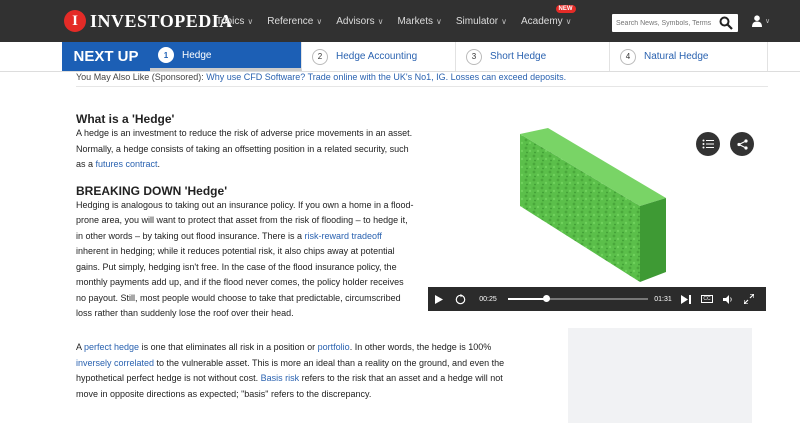  I want to click on futures-contract-link: futures contract, so click(127, 164).